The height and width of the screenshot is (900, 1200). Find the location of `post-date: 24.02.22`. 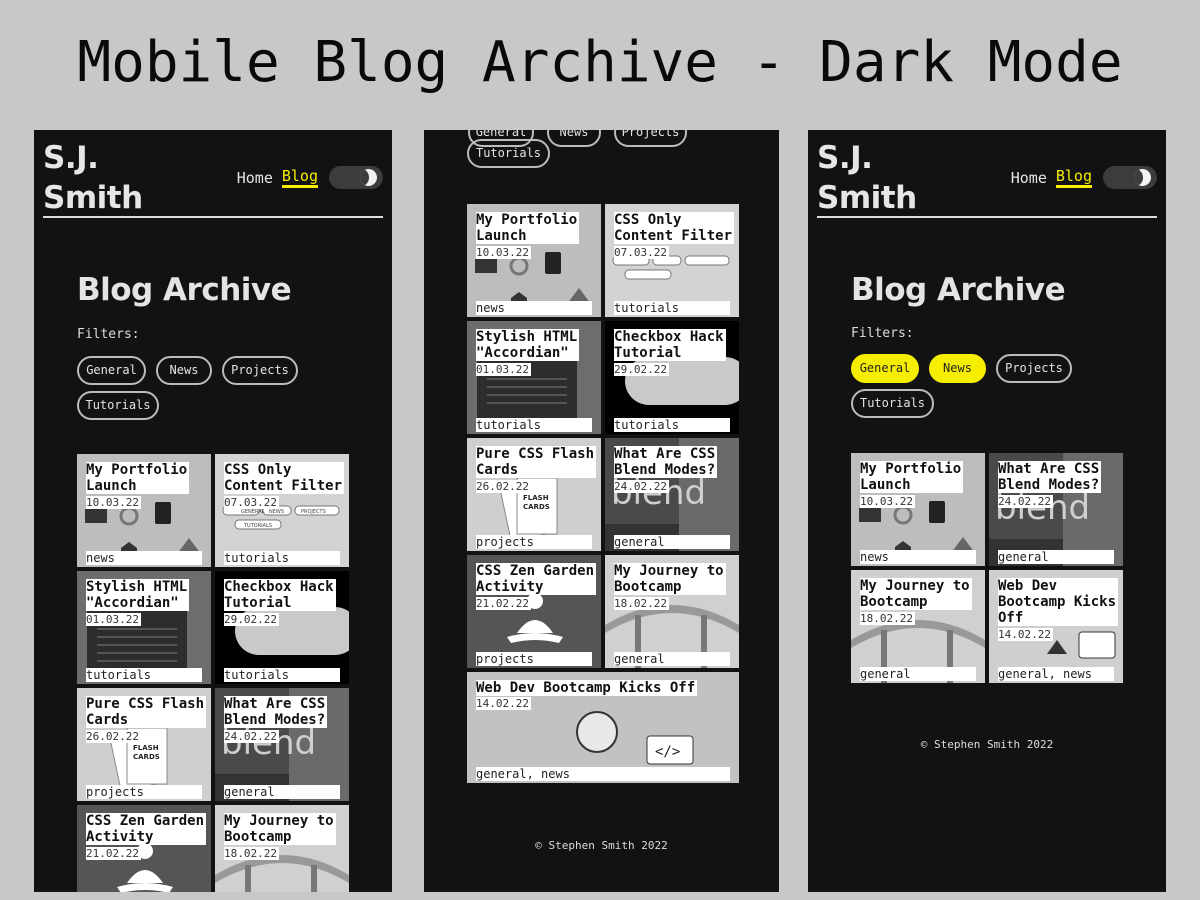

post-date: 24.02.22 is located at coordinates (641, 486).